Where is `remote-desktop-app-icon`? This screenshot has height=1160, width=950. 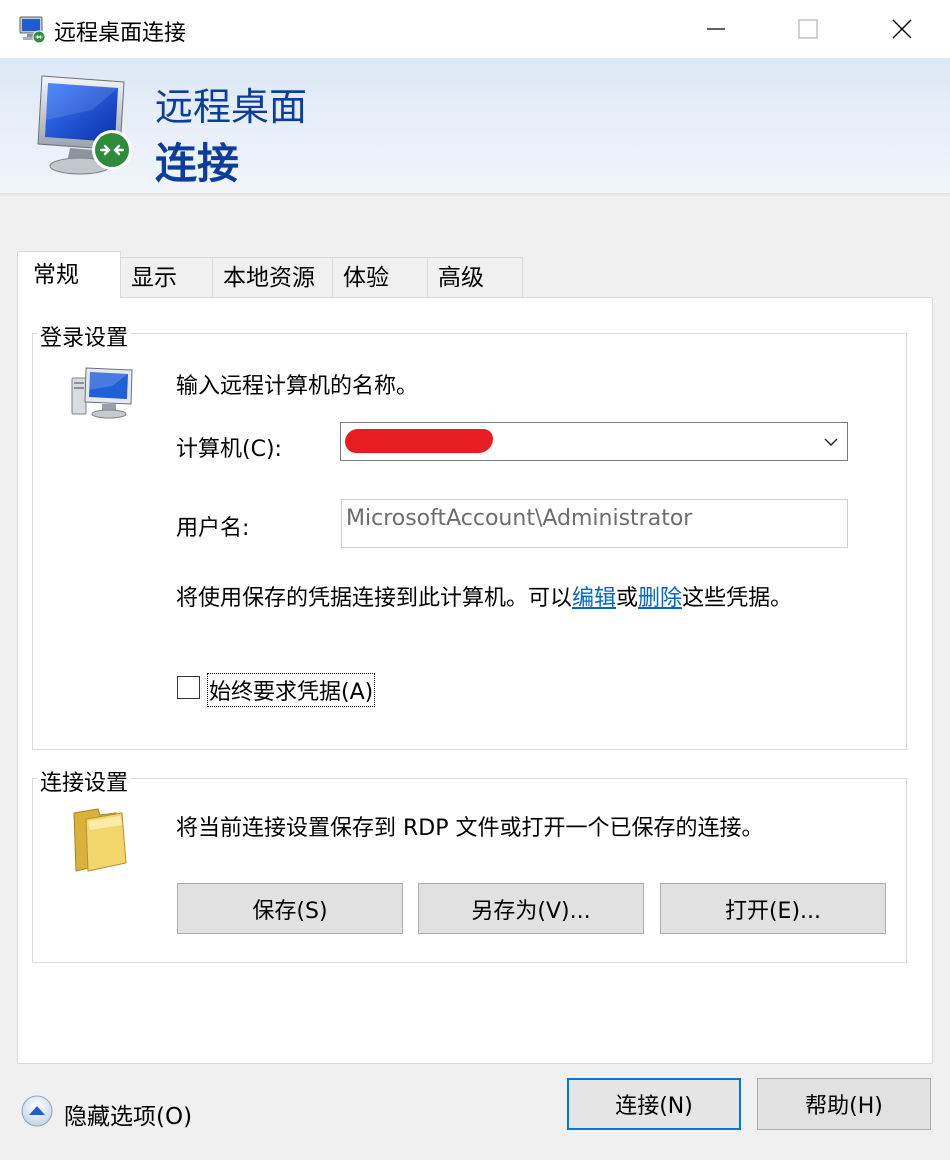
remote-desktop-app-icon is located at coordinates (32, 30).